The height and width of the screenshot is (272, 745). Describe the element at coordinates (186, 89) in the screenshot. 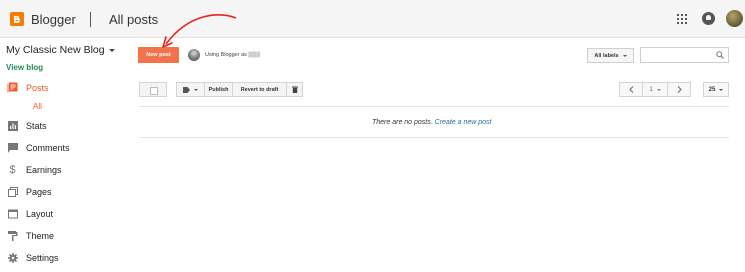

I see `tag-icon` at that location.